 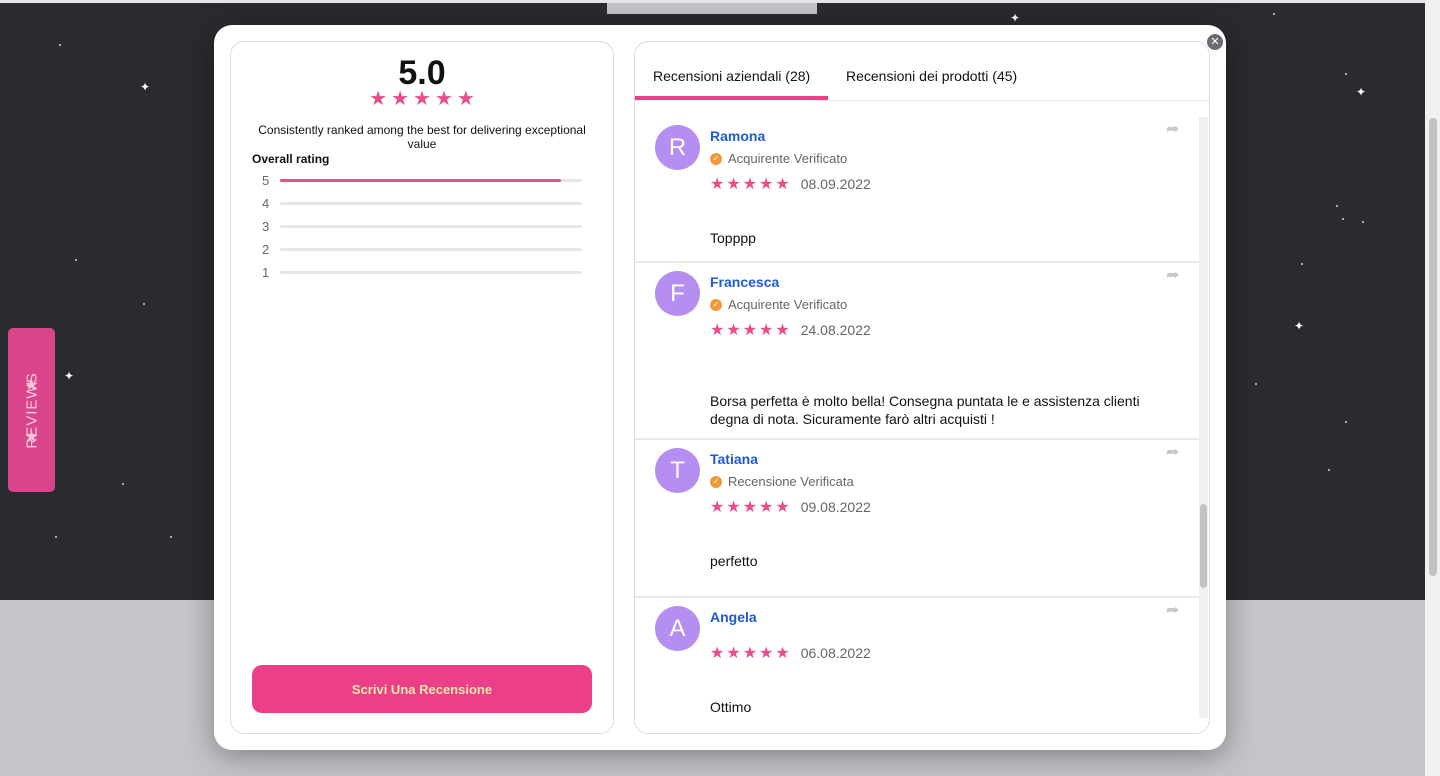 I want to click on rating-row-label: 4, so click(x=266, y=203).